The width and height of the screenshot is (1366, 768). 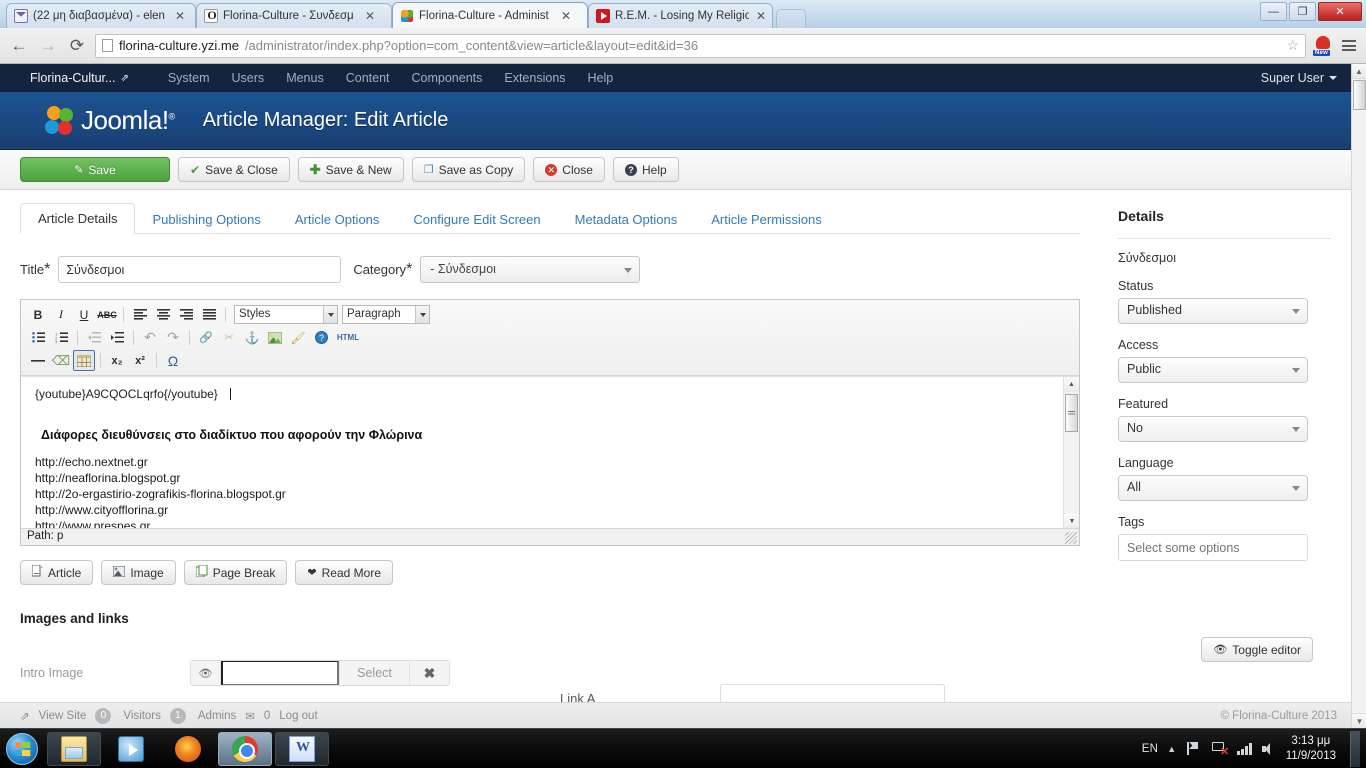 I want to click on page-scrollbar: ▲ ▼, so click(x=1358, y=396).